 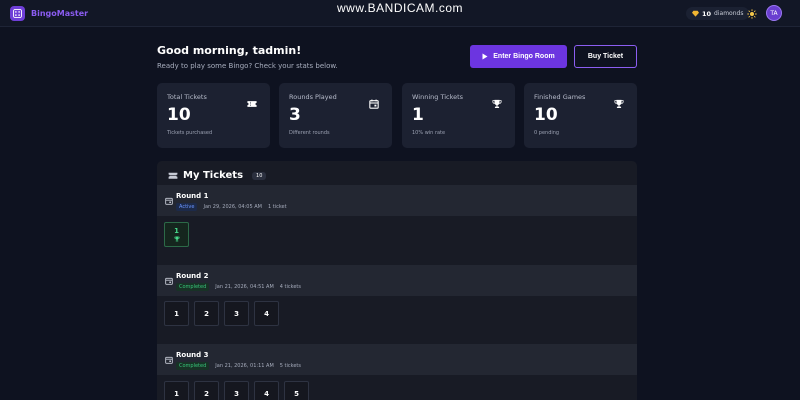 I want to click on round-ticket-count: 5 tickets, so click(x=290, y=366).